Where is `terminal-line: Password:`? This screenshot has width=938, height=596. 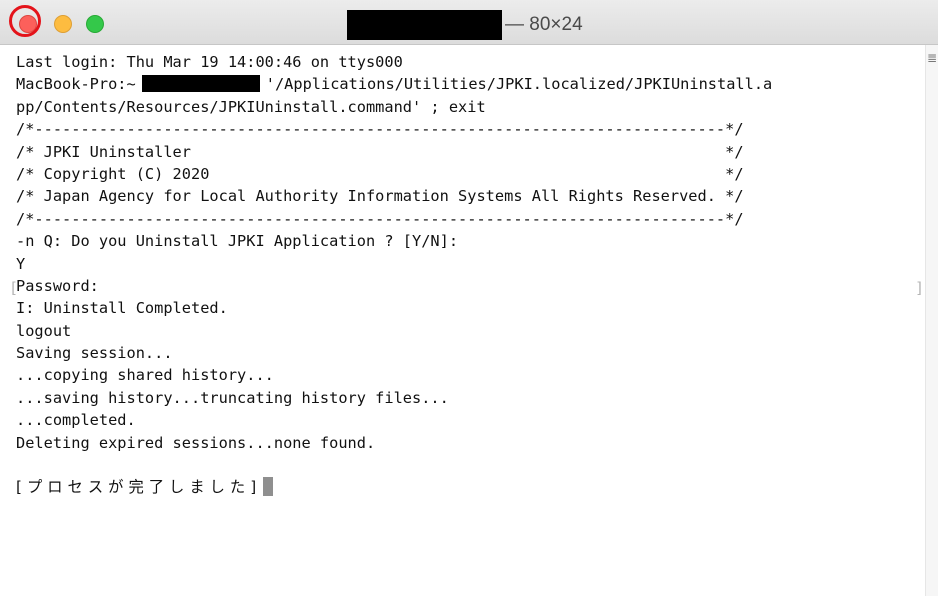
terminal-line: Password: is located at coordinates (57, 285).